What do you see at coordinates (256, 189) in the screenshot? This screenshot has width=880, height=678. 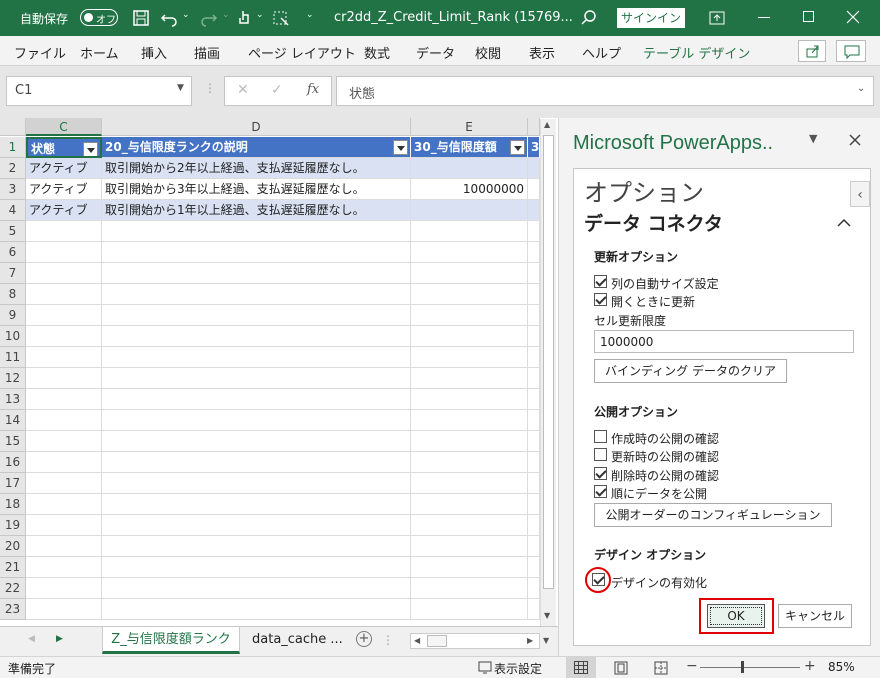 I see `table-cell: 取引開始から3年以上経過、支払遅延履歴なし。` at bounding box center [256, 189].